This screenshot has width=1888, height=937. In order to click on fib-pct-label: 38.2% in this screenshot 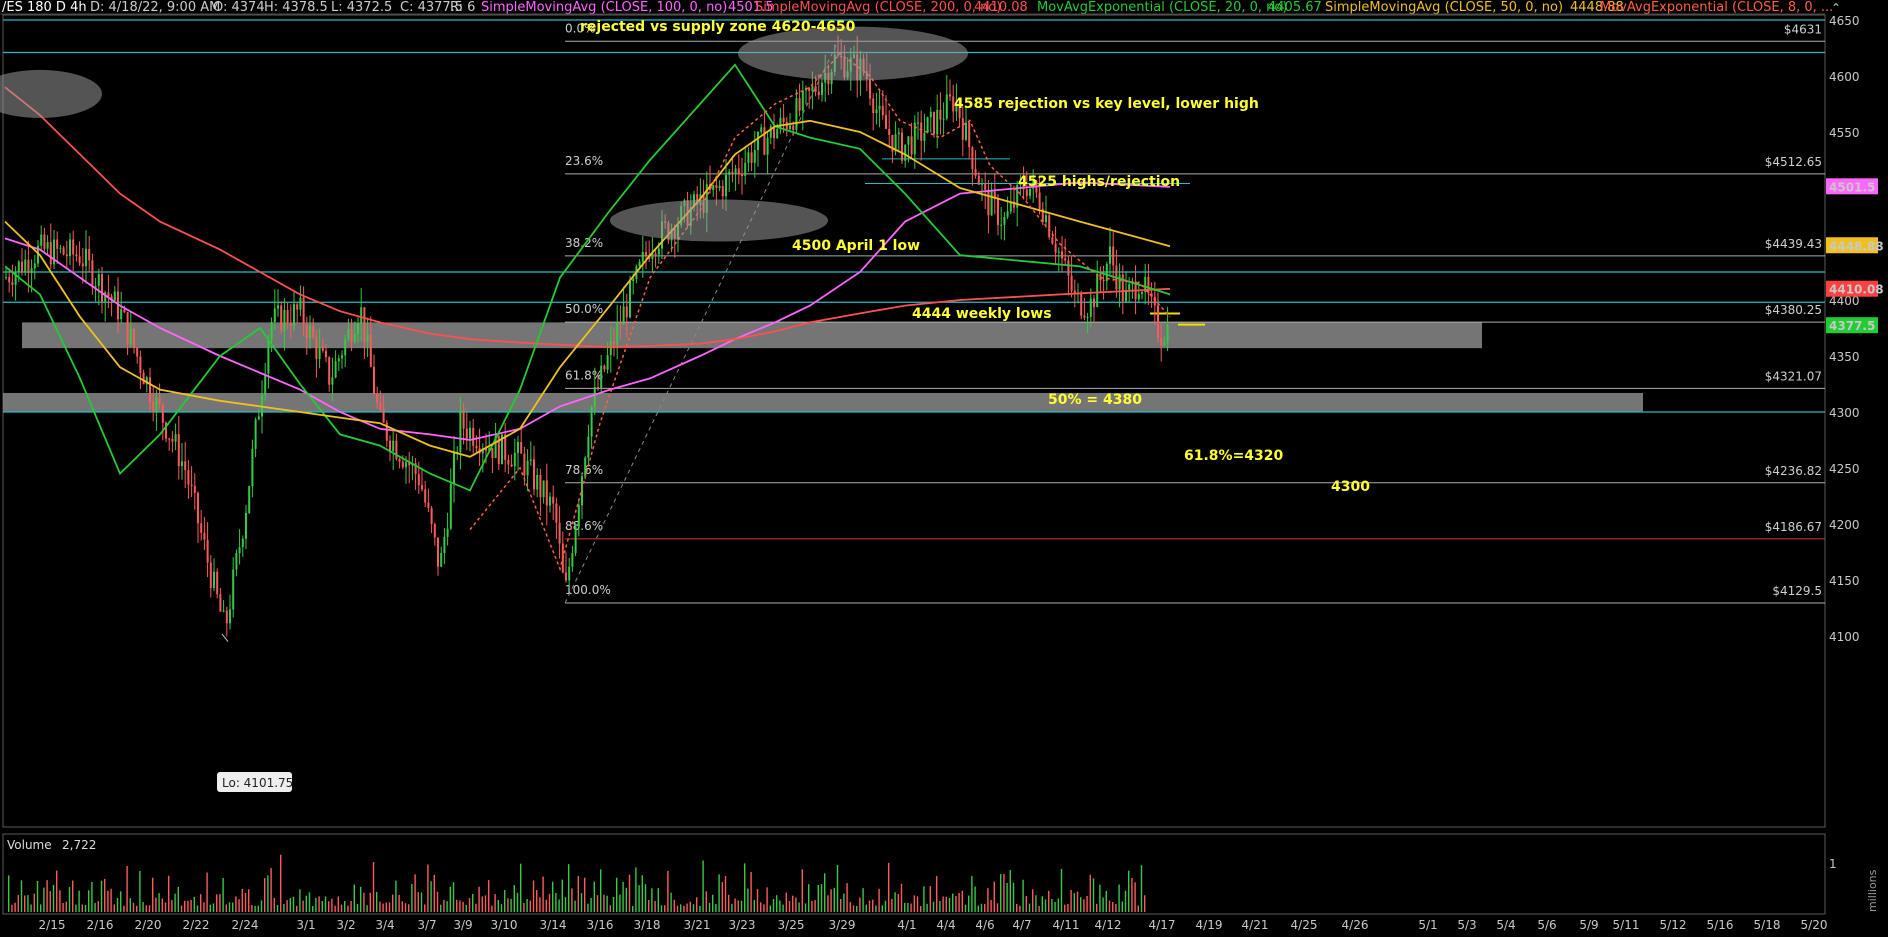, I will do `click(584, 243)`.